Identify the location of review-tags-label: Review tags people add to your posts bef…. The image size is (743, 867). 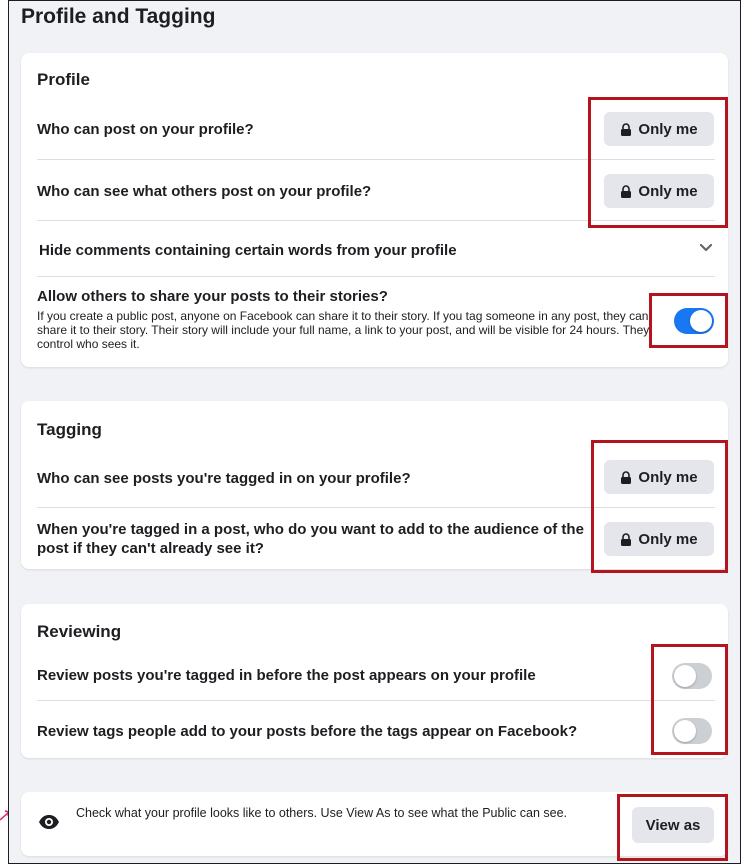
(307, 731).